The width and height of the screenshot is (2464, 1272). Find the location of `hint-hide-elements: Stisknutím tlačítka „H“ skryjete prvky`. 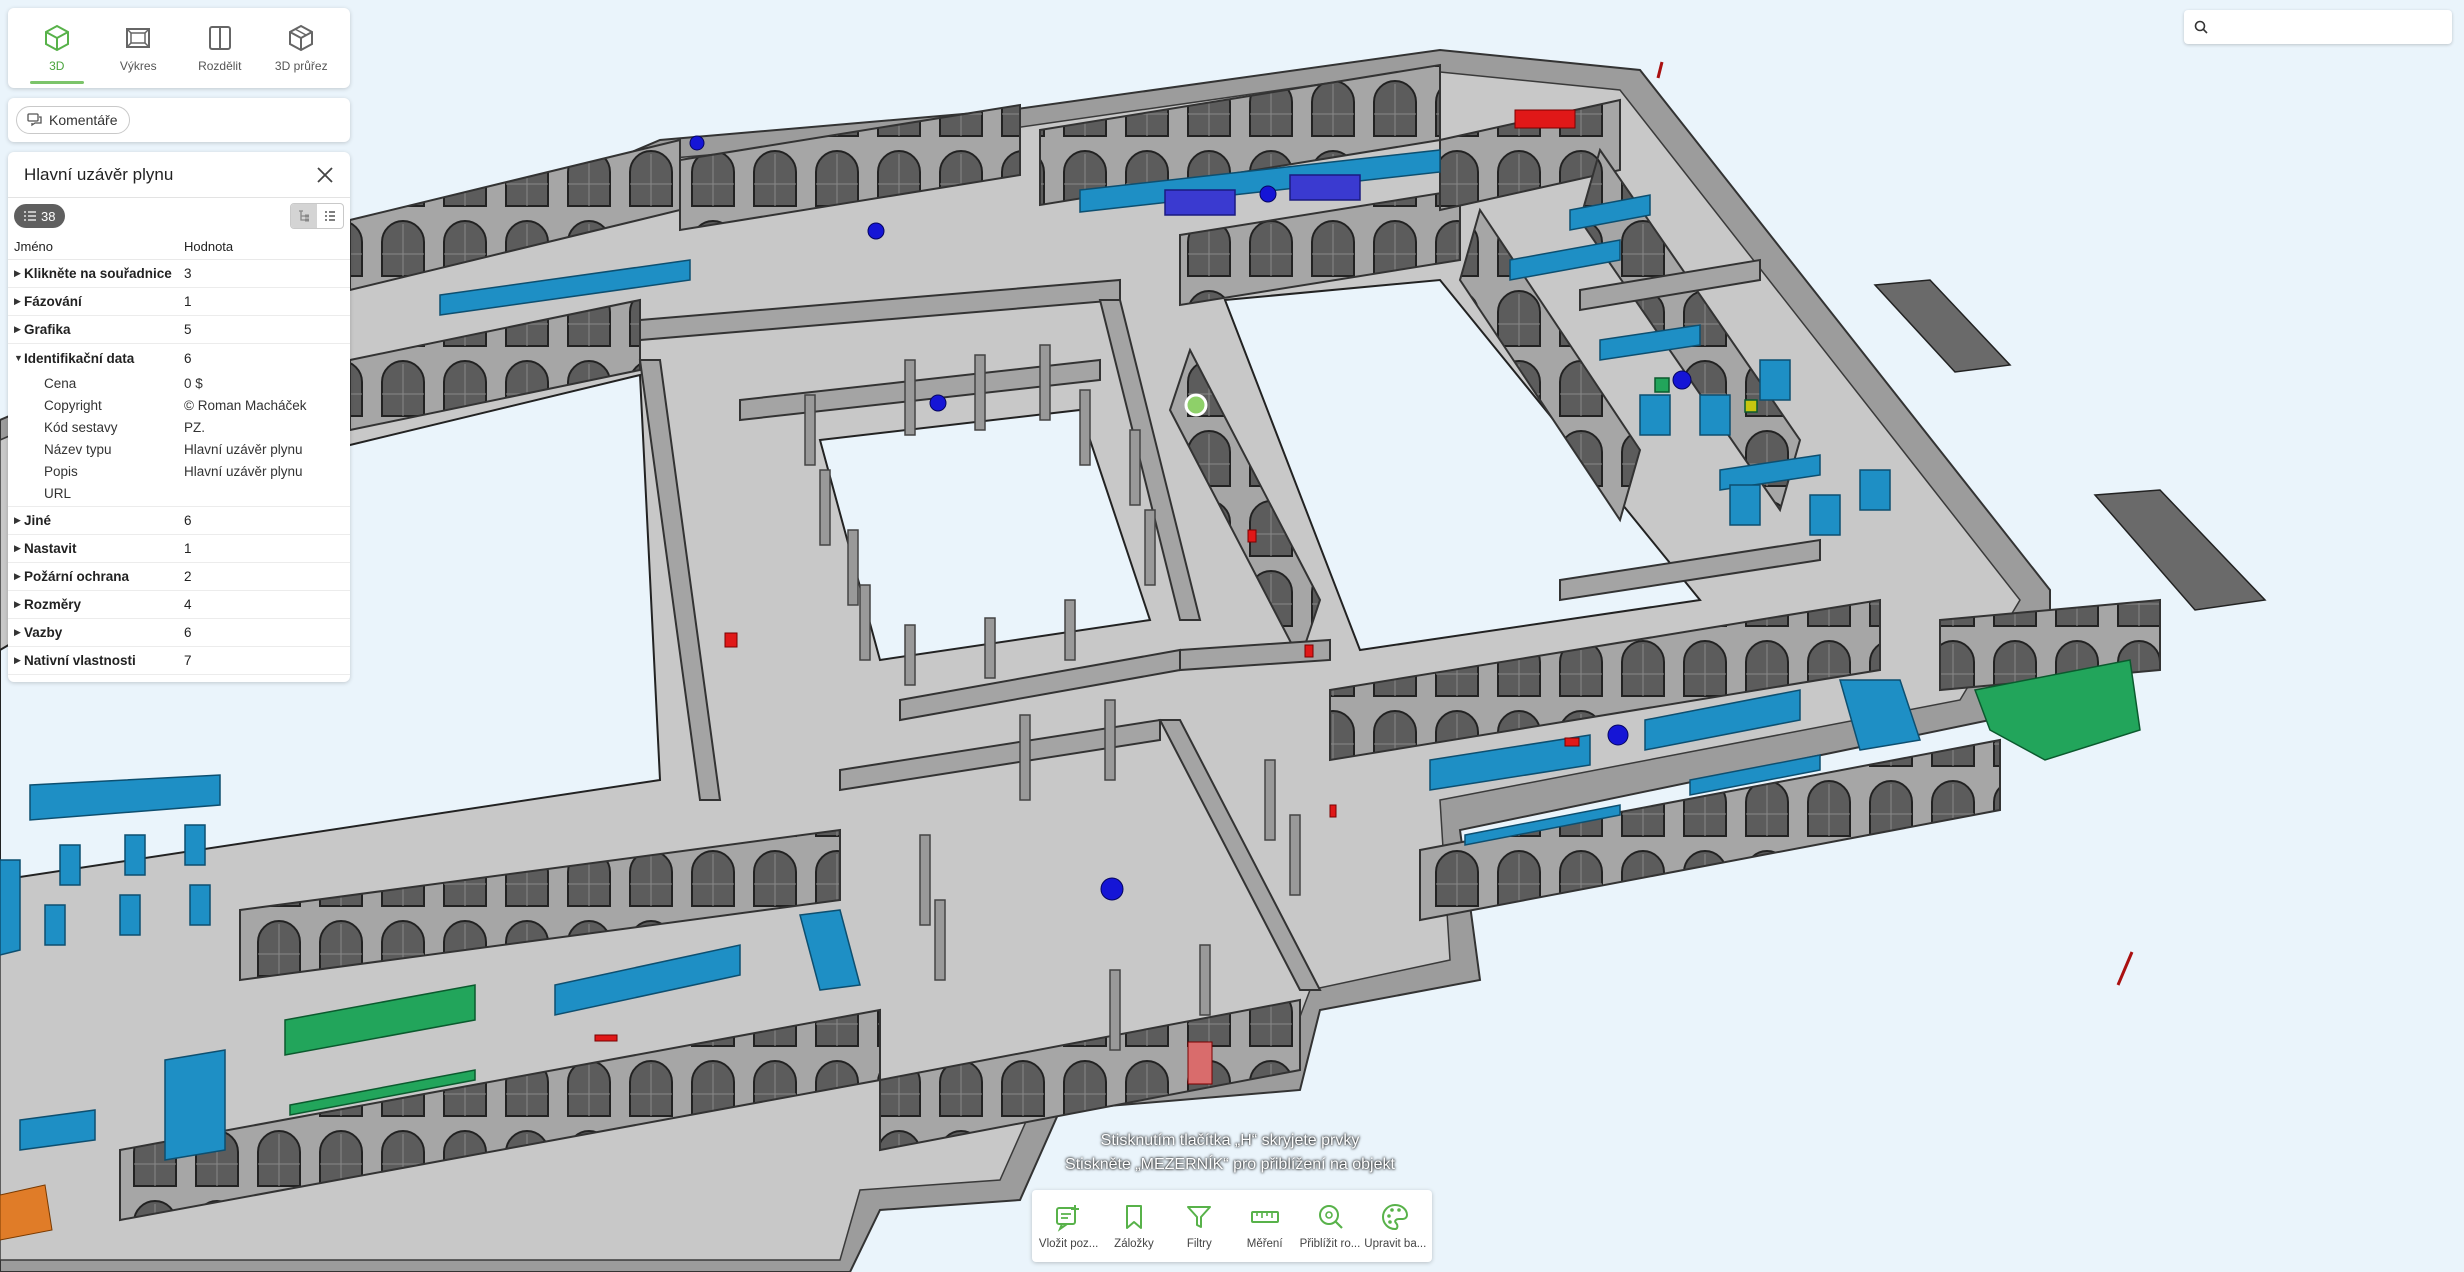

hint-hide-elements: Stisknutím tlačítka „H“ skryjete prvky is located at coordinates (1230, 1140).